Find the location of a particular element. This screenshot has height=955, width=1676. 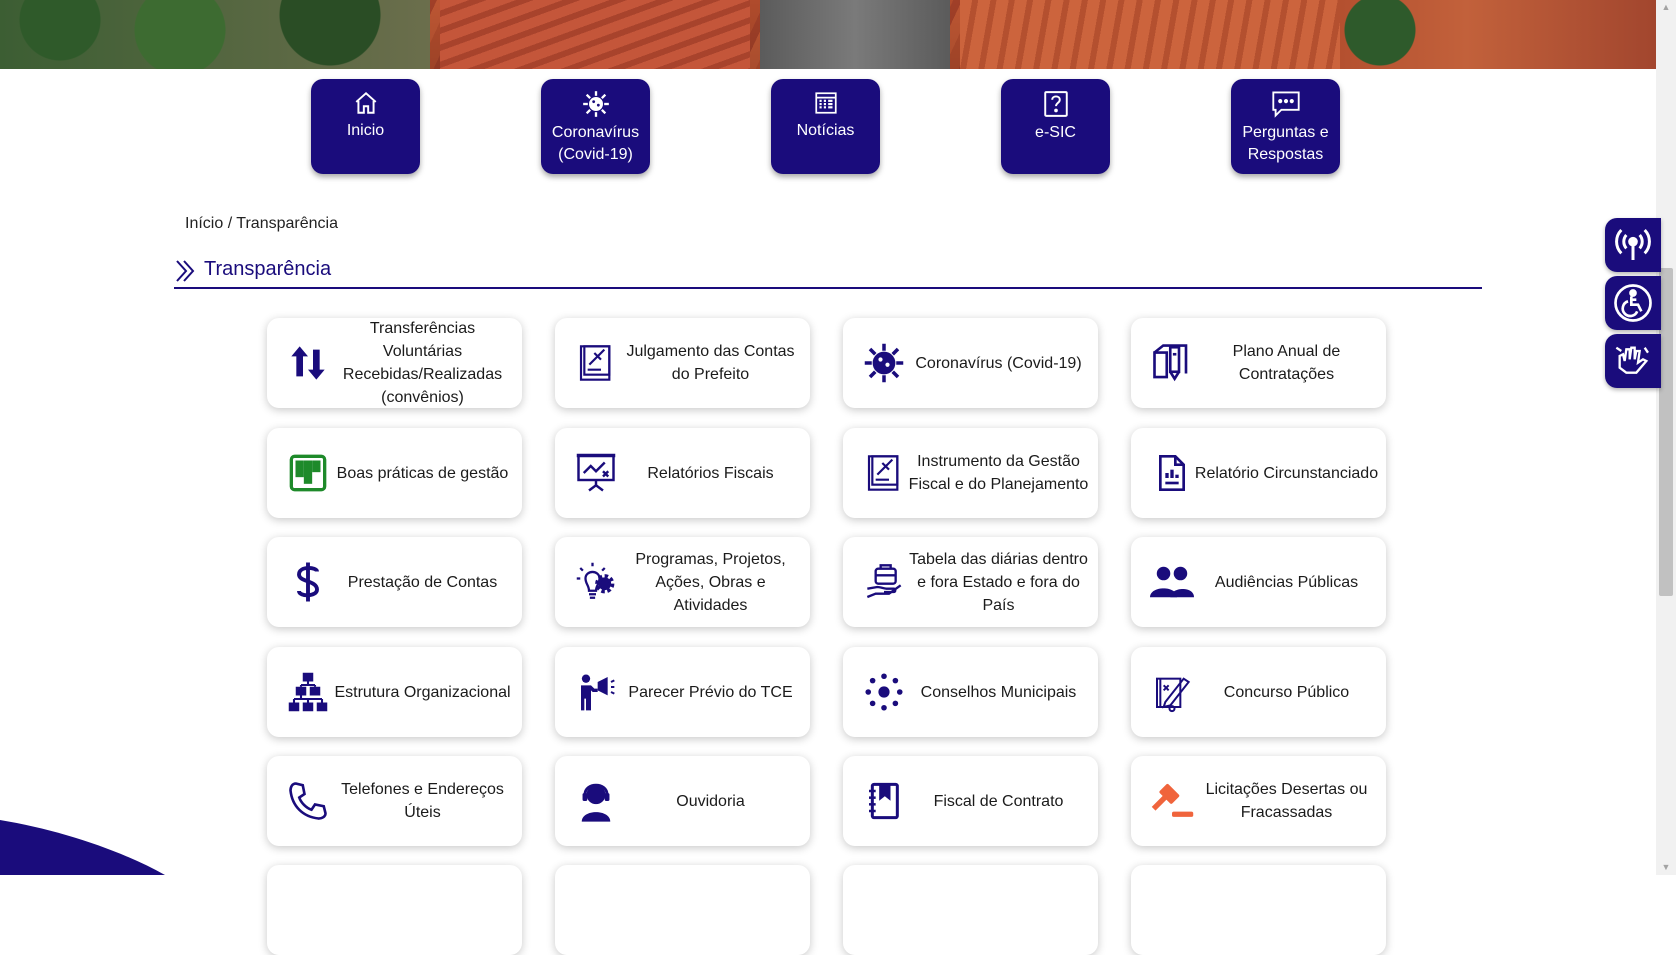

card-licitacoes-desertas: Licitações Desertas ou Fracassadas is located at coordinates (1258, 801).